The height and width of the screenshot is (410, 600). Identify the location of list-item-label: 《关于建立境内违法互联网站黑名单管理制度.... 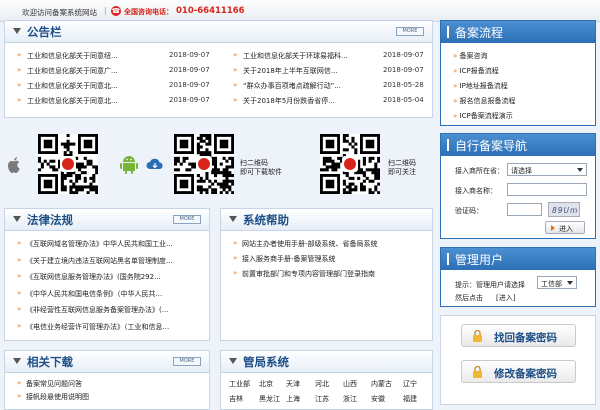
(99, 261).